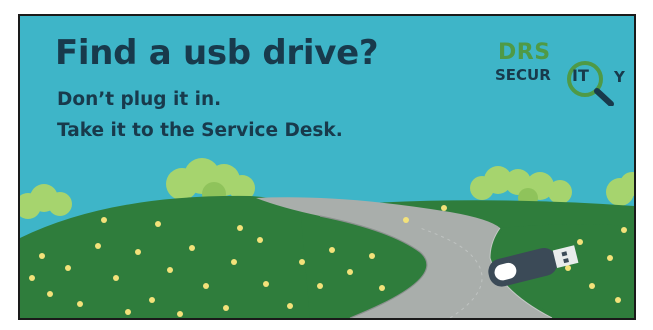 The image size is (653, 330). What do you see at coordinates (580, 75) in the screenshot?
I see `logo-it: IT` at bounding box center [580, 75].